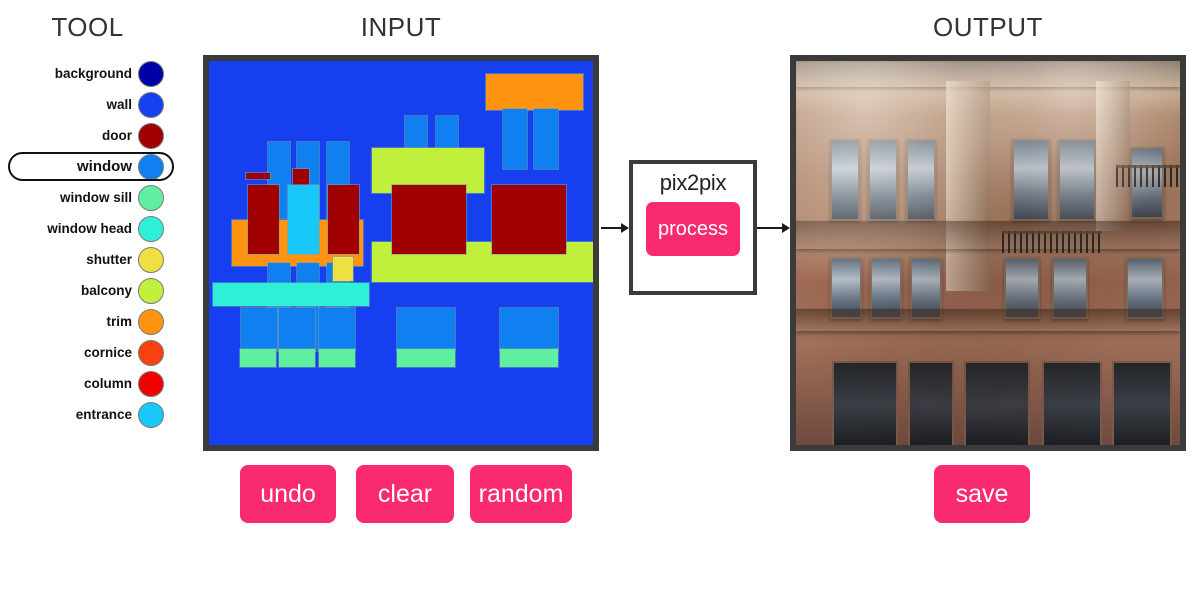  I want to click on tool-item-column: column, so click(88, 383).